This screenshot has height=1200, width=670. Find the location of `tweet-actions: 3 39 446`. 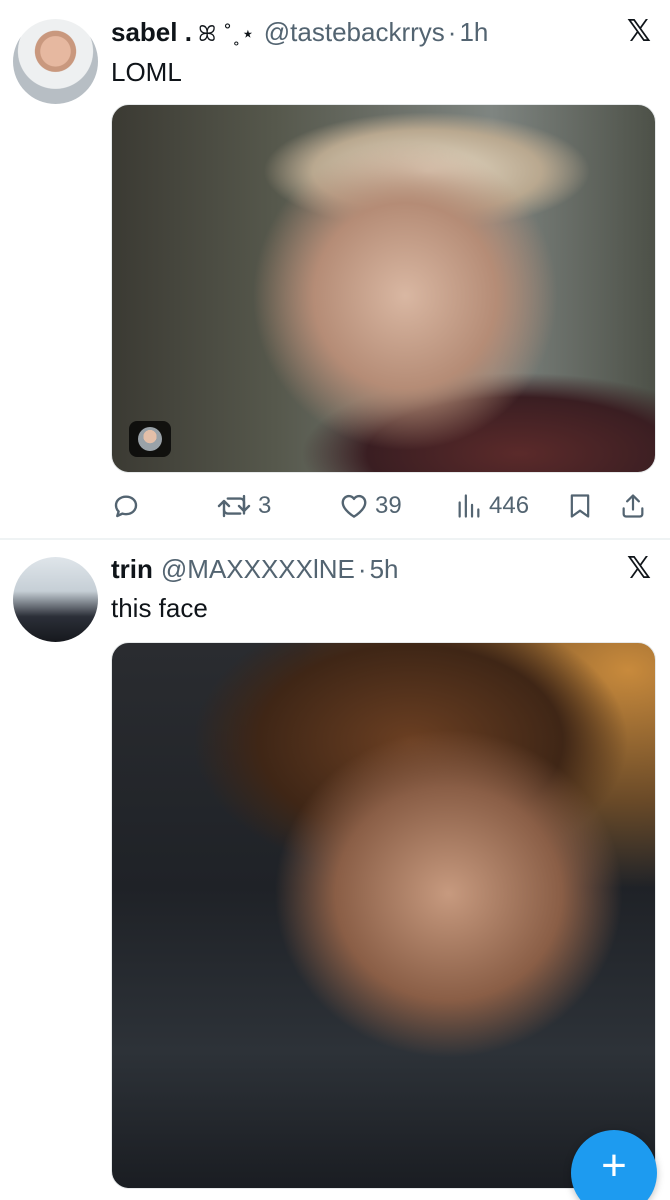

tweet-actions: 3 39 446 is located at coordinates (383, 506).